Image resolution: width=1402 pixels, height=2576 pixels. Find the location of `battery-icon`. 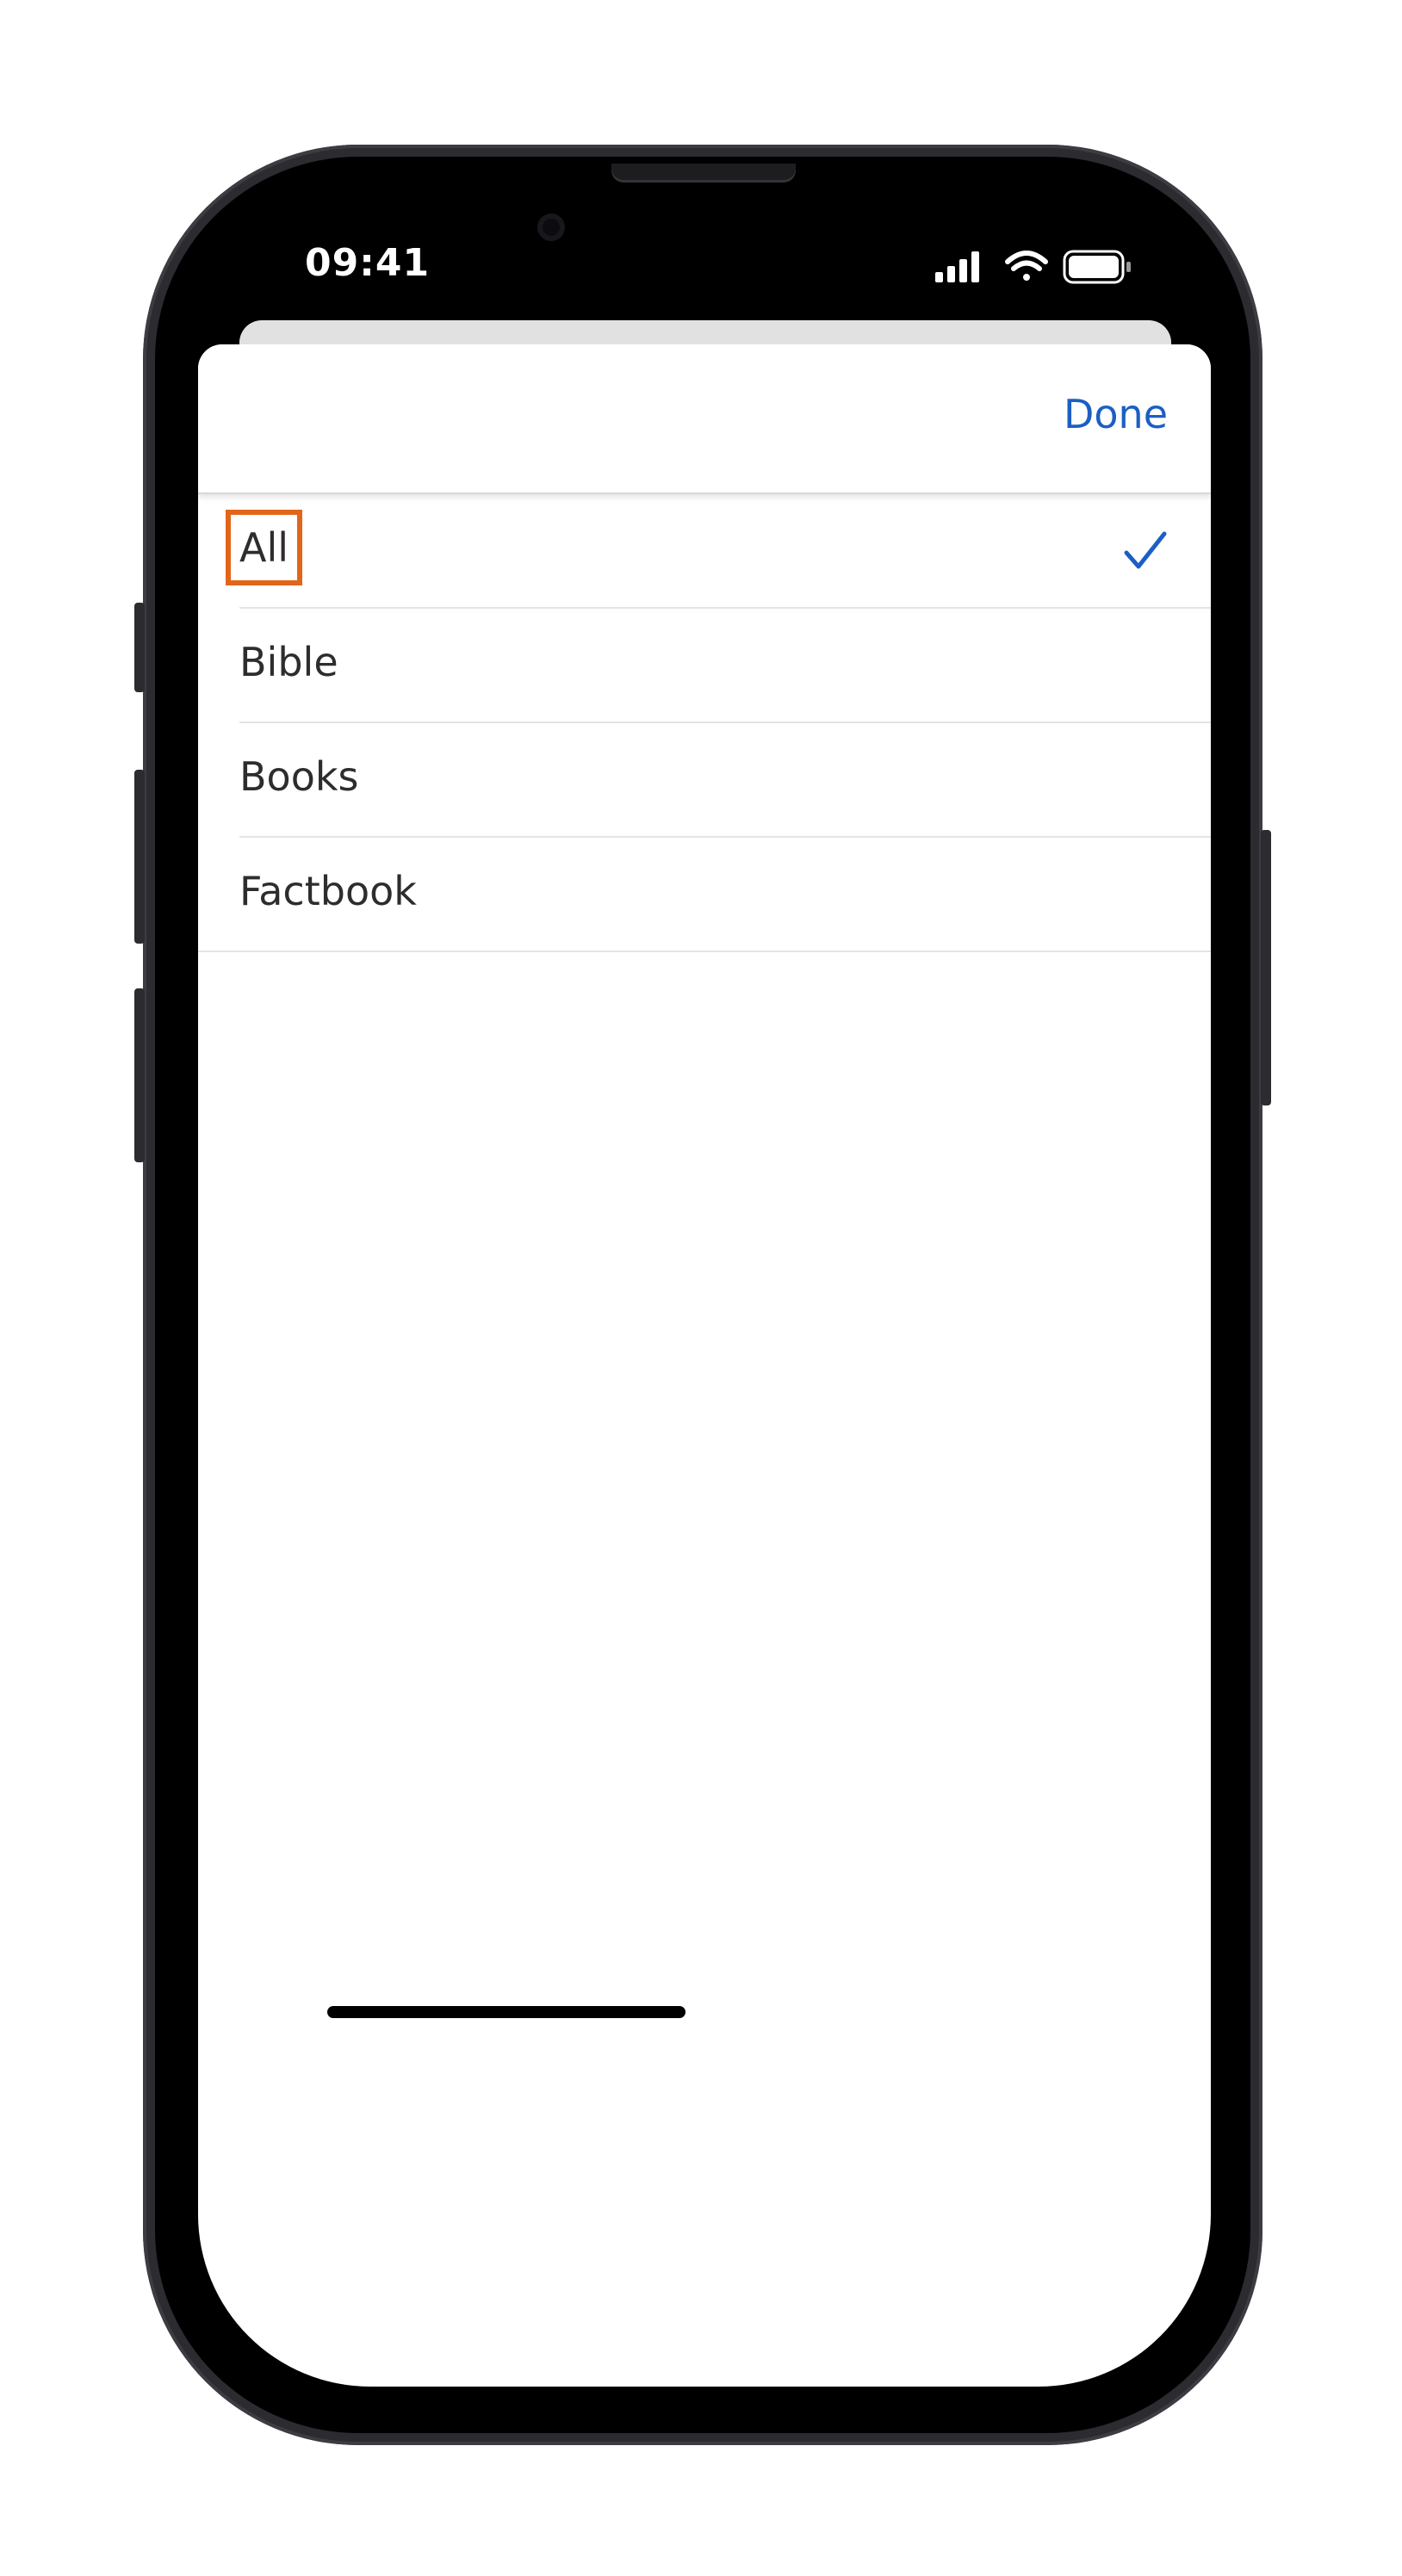

battery-icon is located at coordinates (1097, 267).